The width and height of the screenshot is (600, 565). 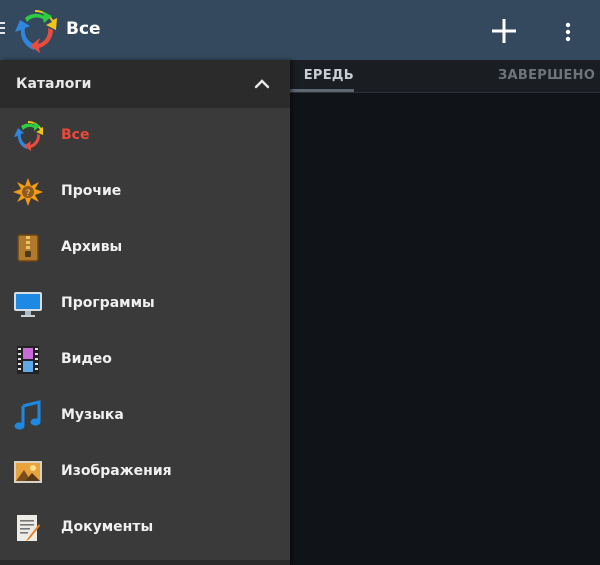 I want to click on category-label: Документы, so click(x=107, y=527).